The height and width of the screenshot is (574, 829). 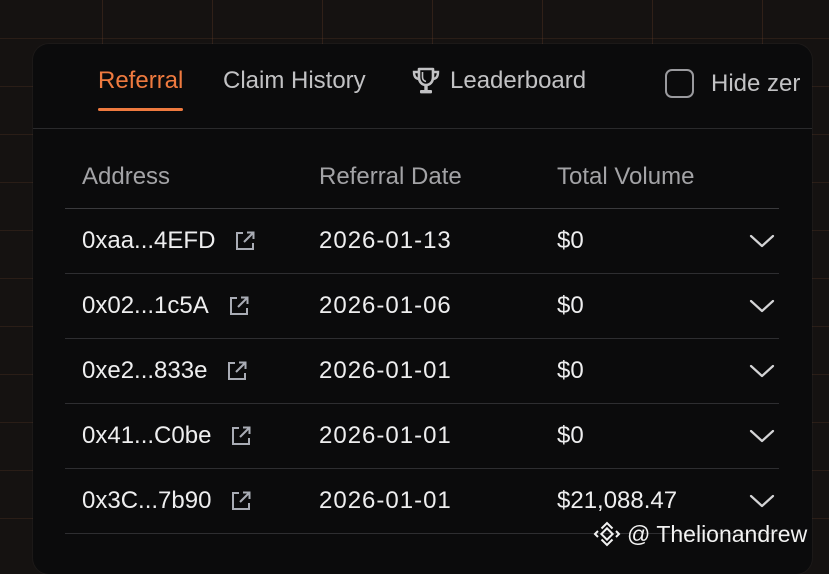 I want to click on table-row: 0xe2...833e 2026-01-01 $0, so click(x=422, y=371).